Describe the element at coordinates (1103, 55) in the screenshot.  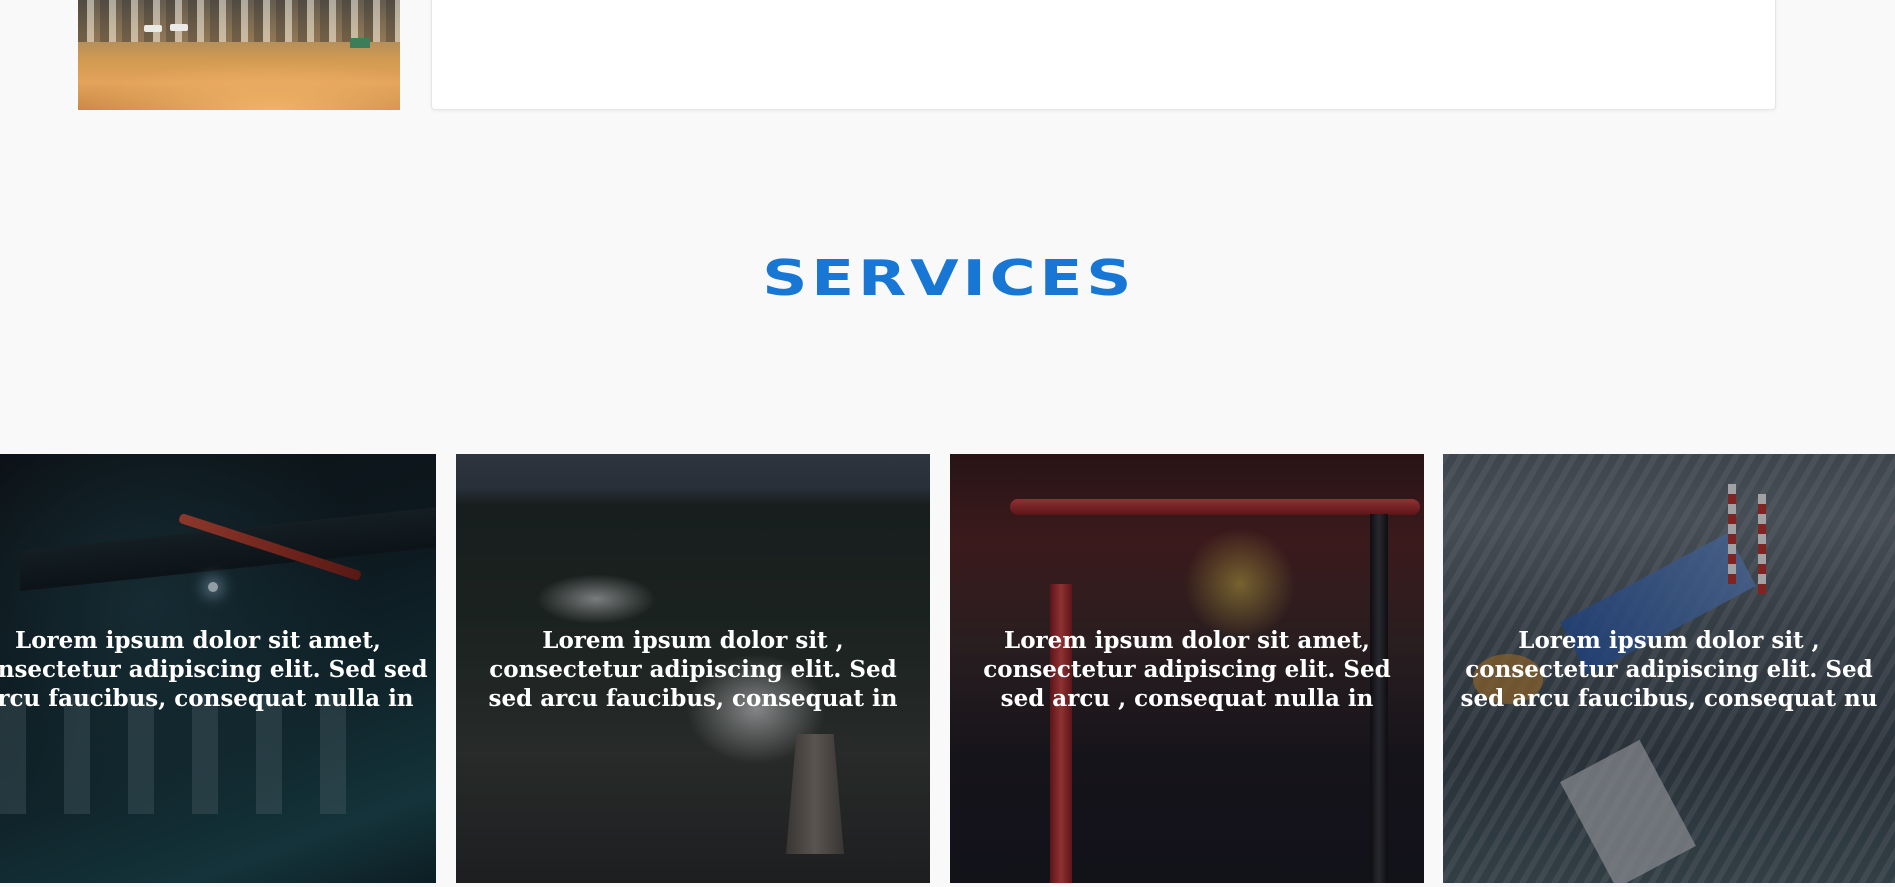
I see `content-card` at that location.